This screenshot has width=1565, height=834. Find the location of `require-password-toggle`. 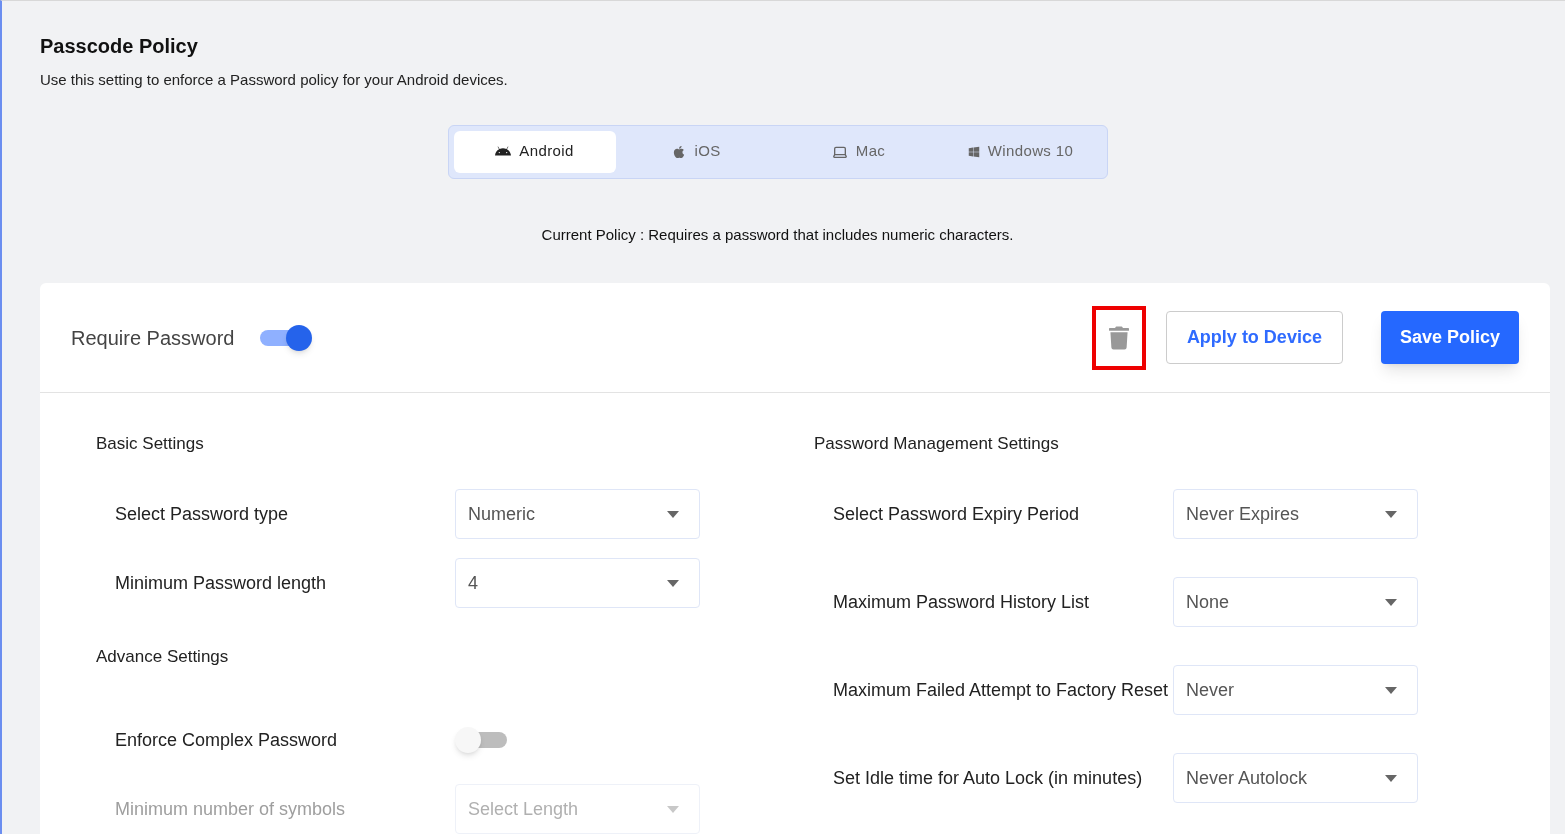

require-password-toggle is located at coordinates (285, 337).